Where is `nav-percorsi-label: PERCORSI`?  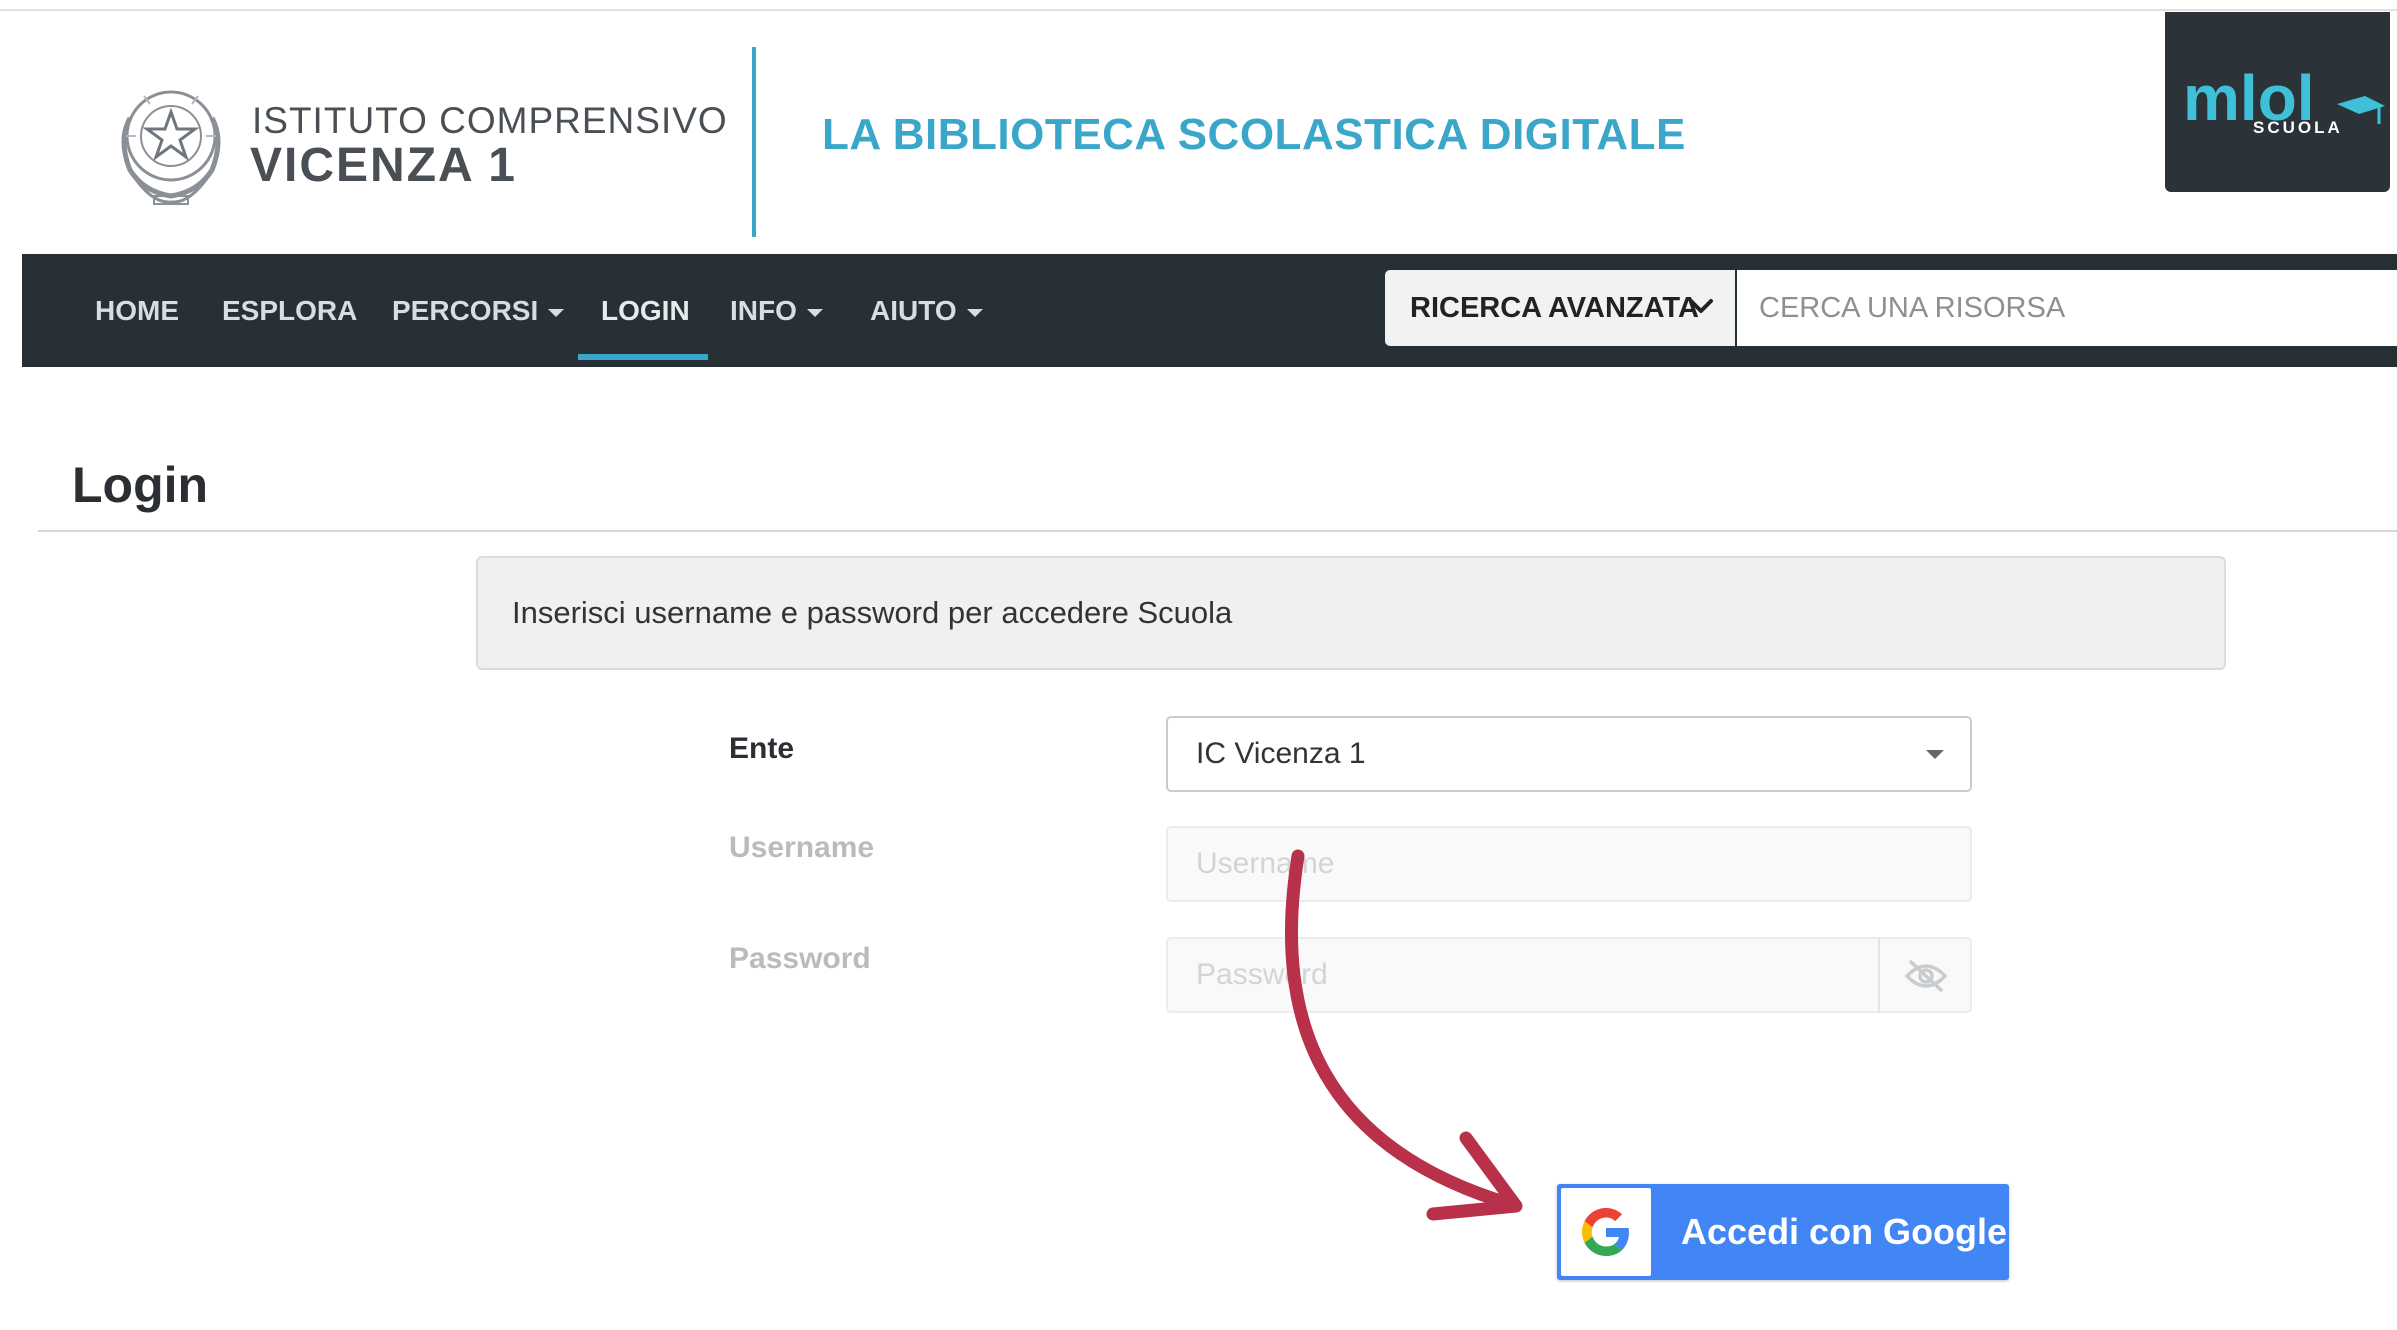
nav-percorsi-label: PERCORSI is located at coordinates (465, 310).